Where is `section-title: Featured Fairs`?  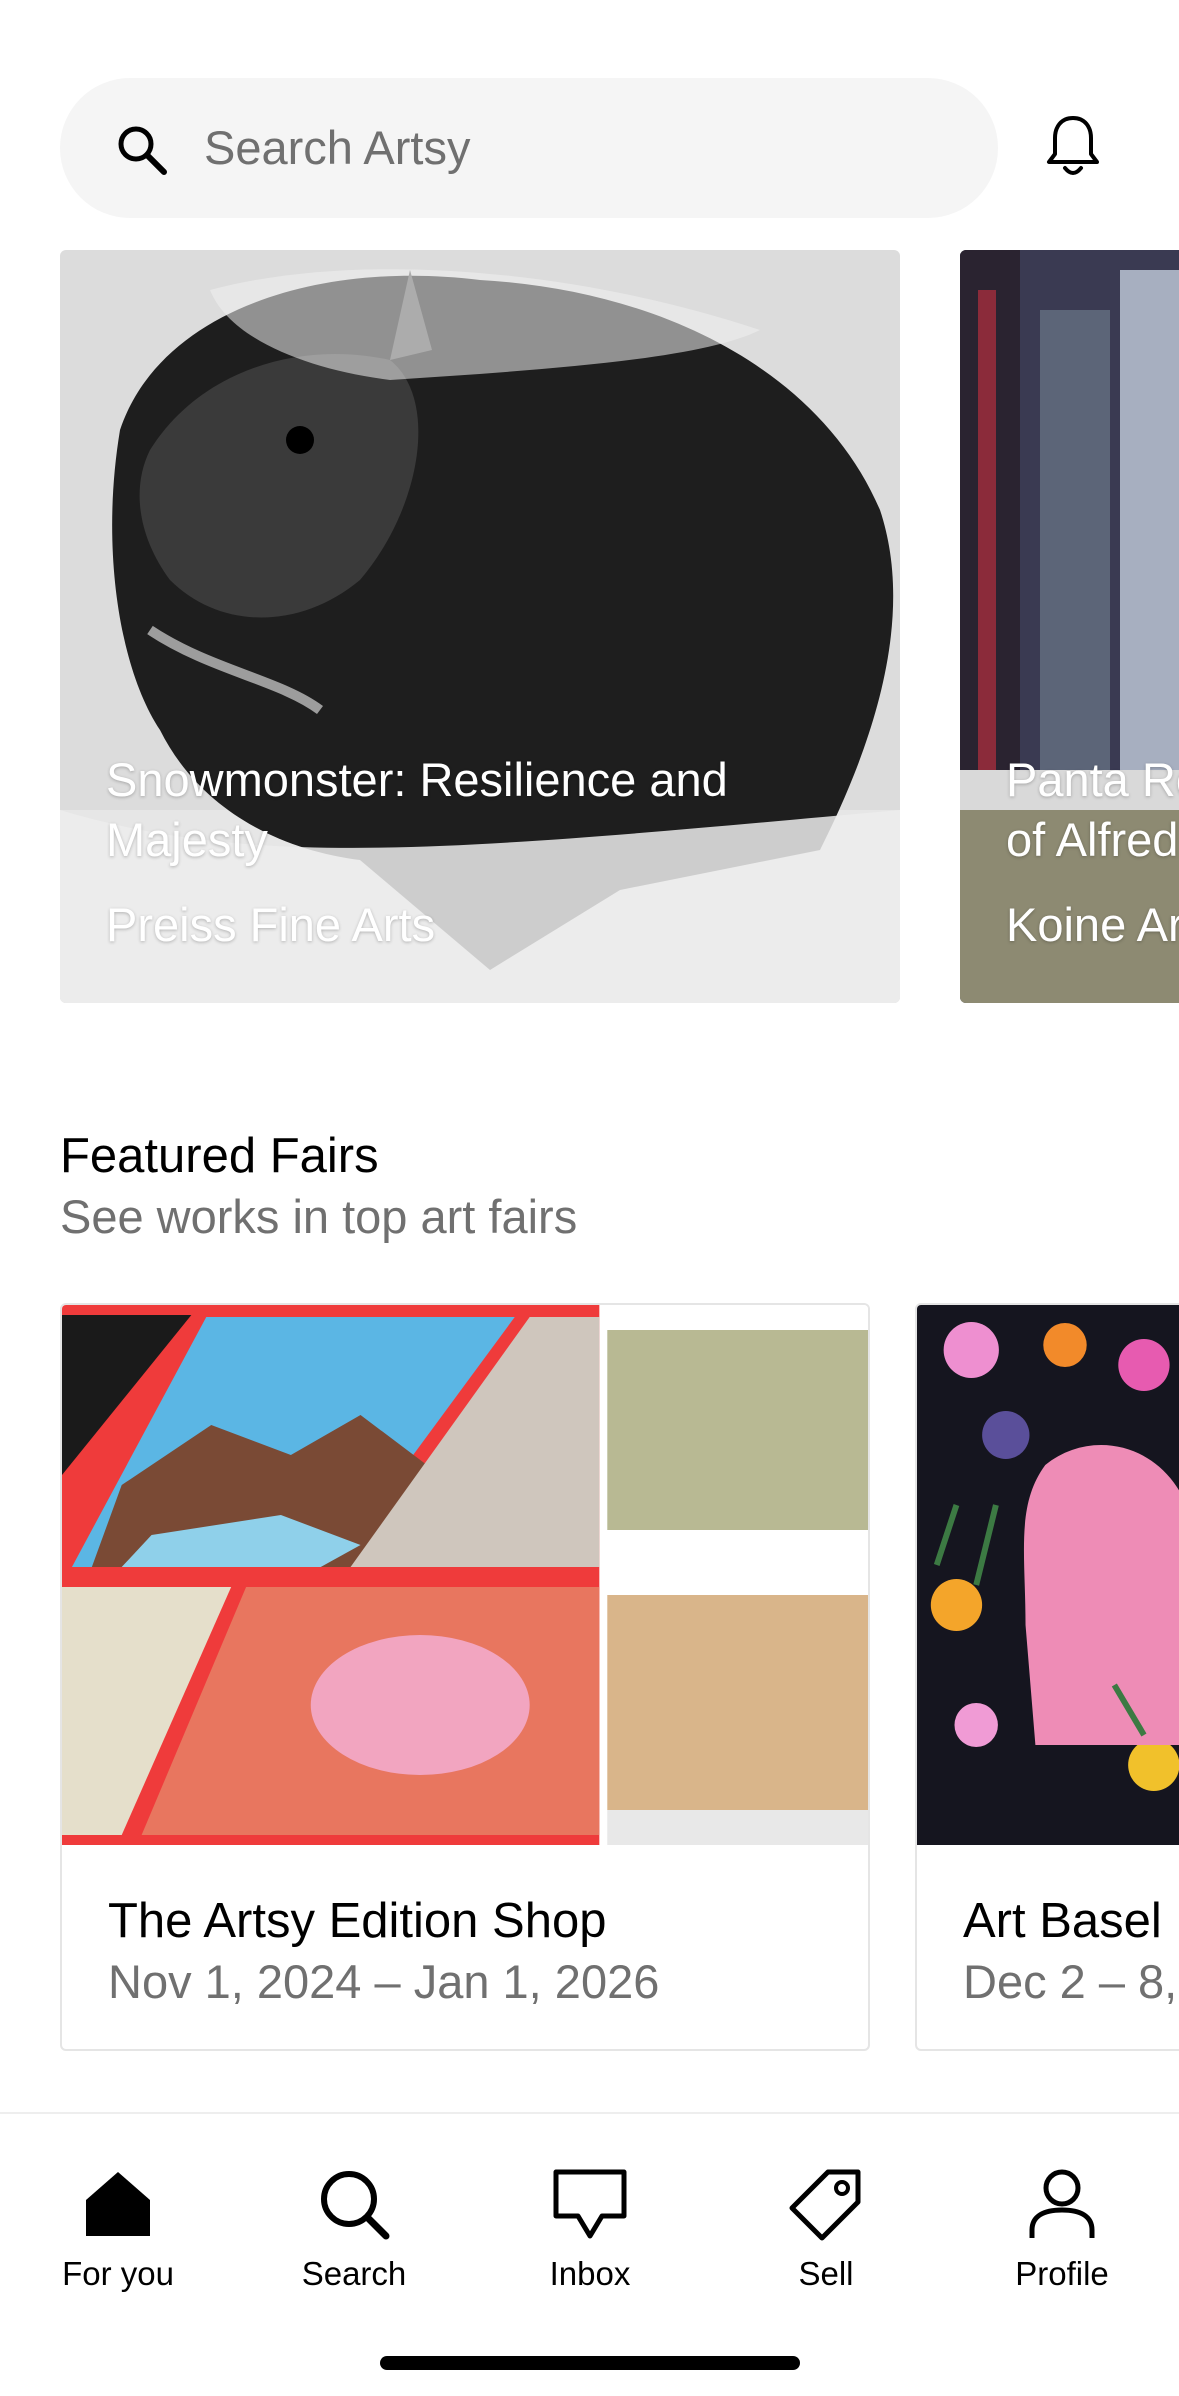
section-title: Featured Fairs is located at coordinates (219, 1156).